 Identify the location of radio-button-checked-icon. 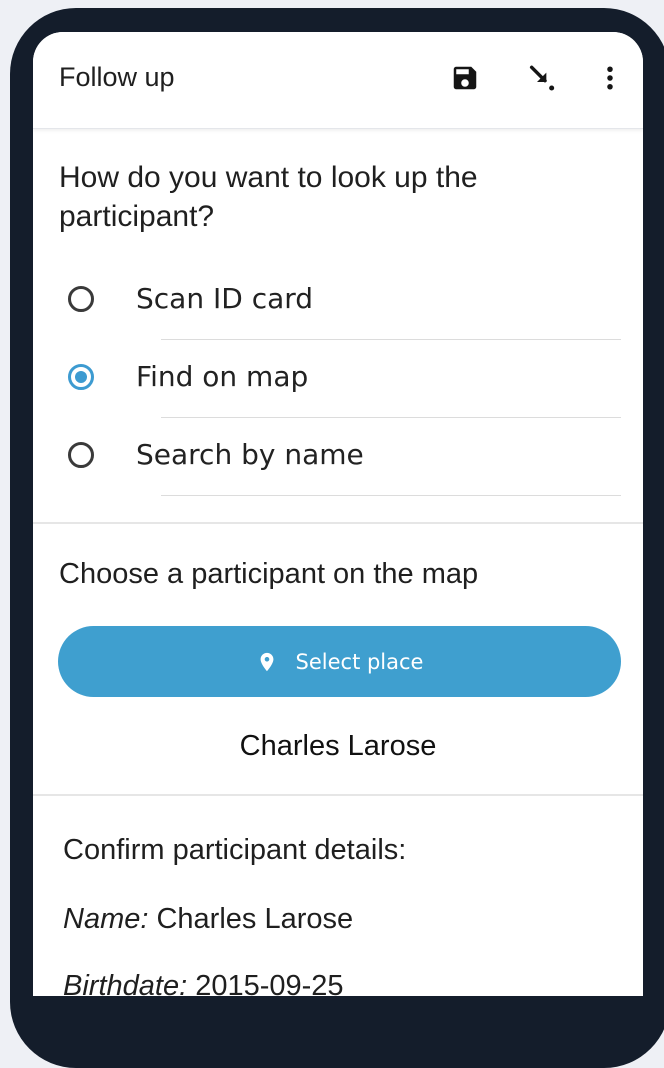
(81, 377).